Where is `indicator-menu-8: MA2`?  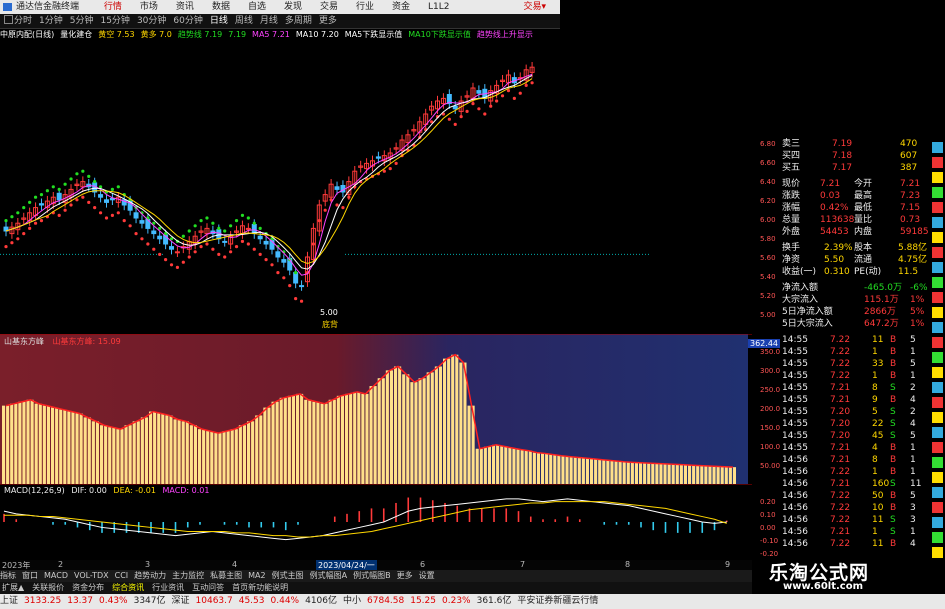
indicator-menu-8: MA2 is located at coordinates (256, 575).